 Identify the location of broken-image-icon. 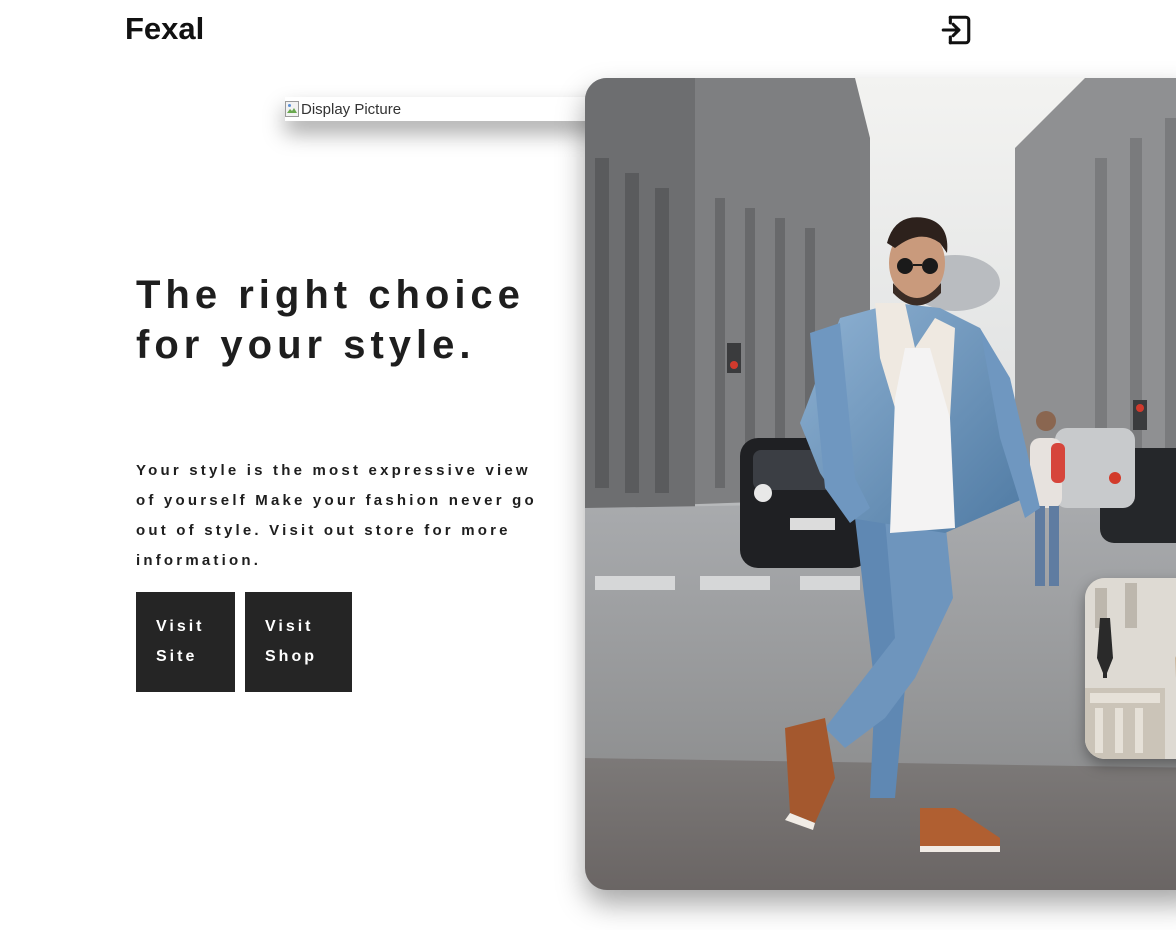
(292, 109).